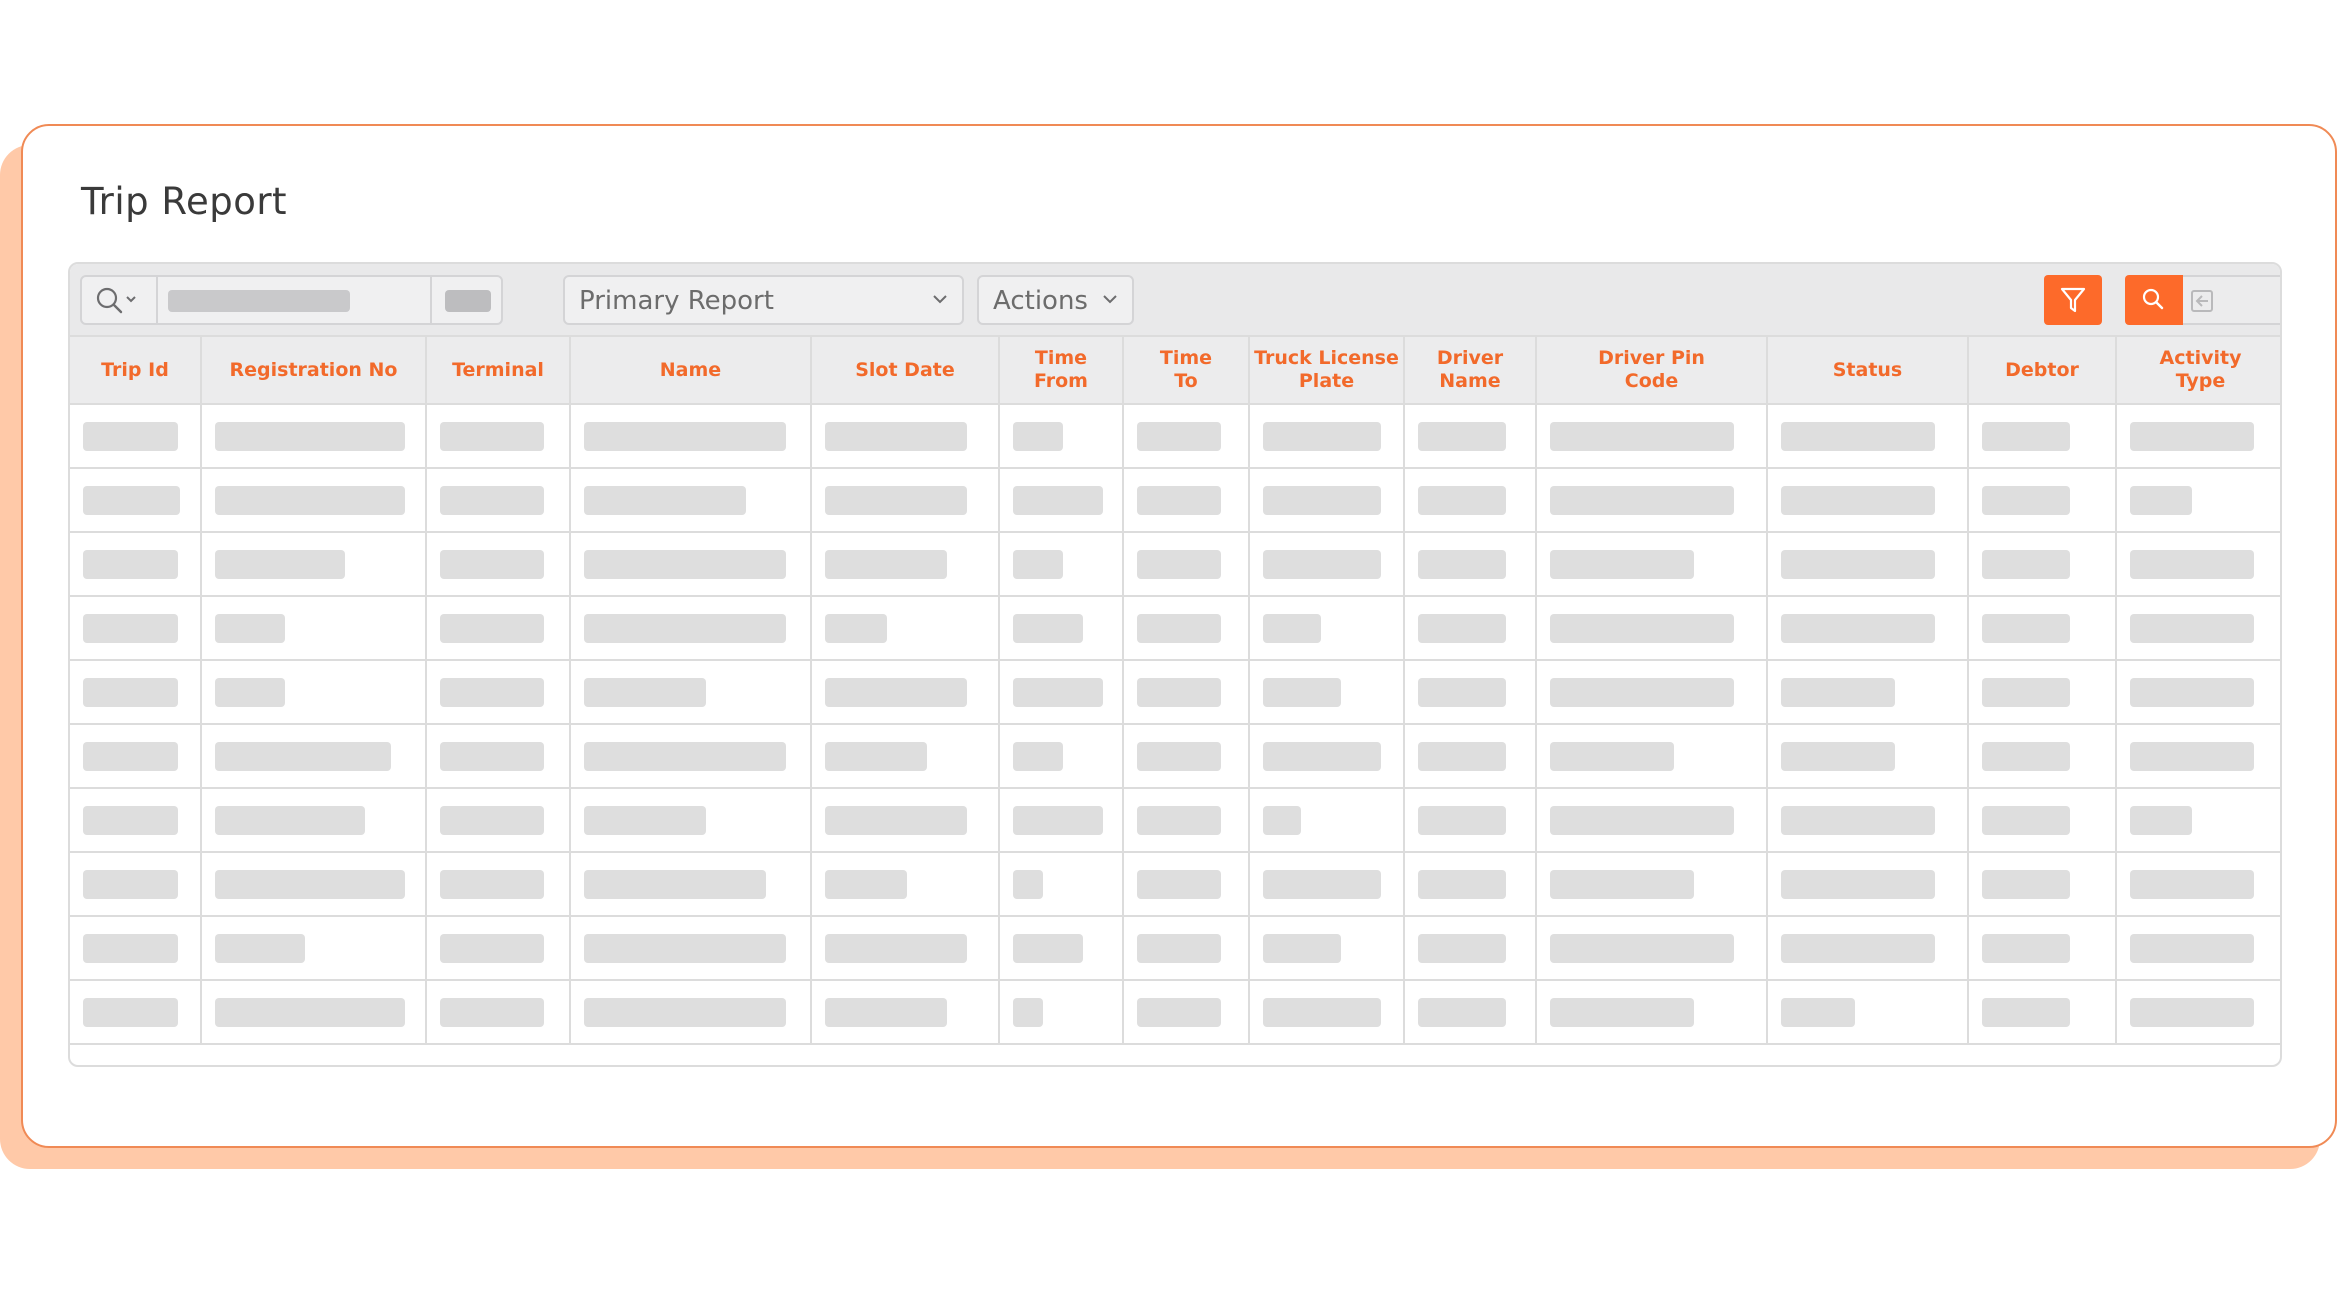  I want to click on actions-select: Actions, so click(1055, 300).